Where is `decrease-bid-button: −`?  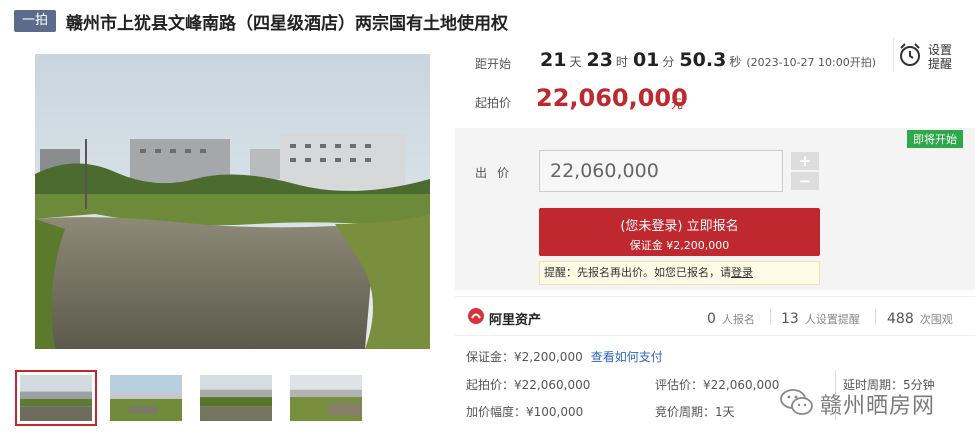
decrease-bid-button: − is located at coordinates (805, 181).